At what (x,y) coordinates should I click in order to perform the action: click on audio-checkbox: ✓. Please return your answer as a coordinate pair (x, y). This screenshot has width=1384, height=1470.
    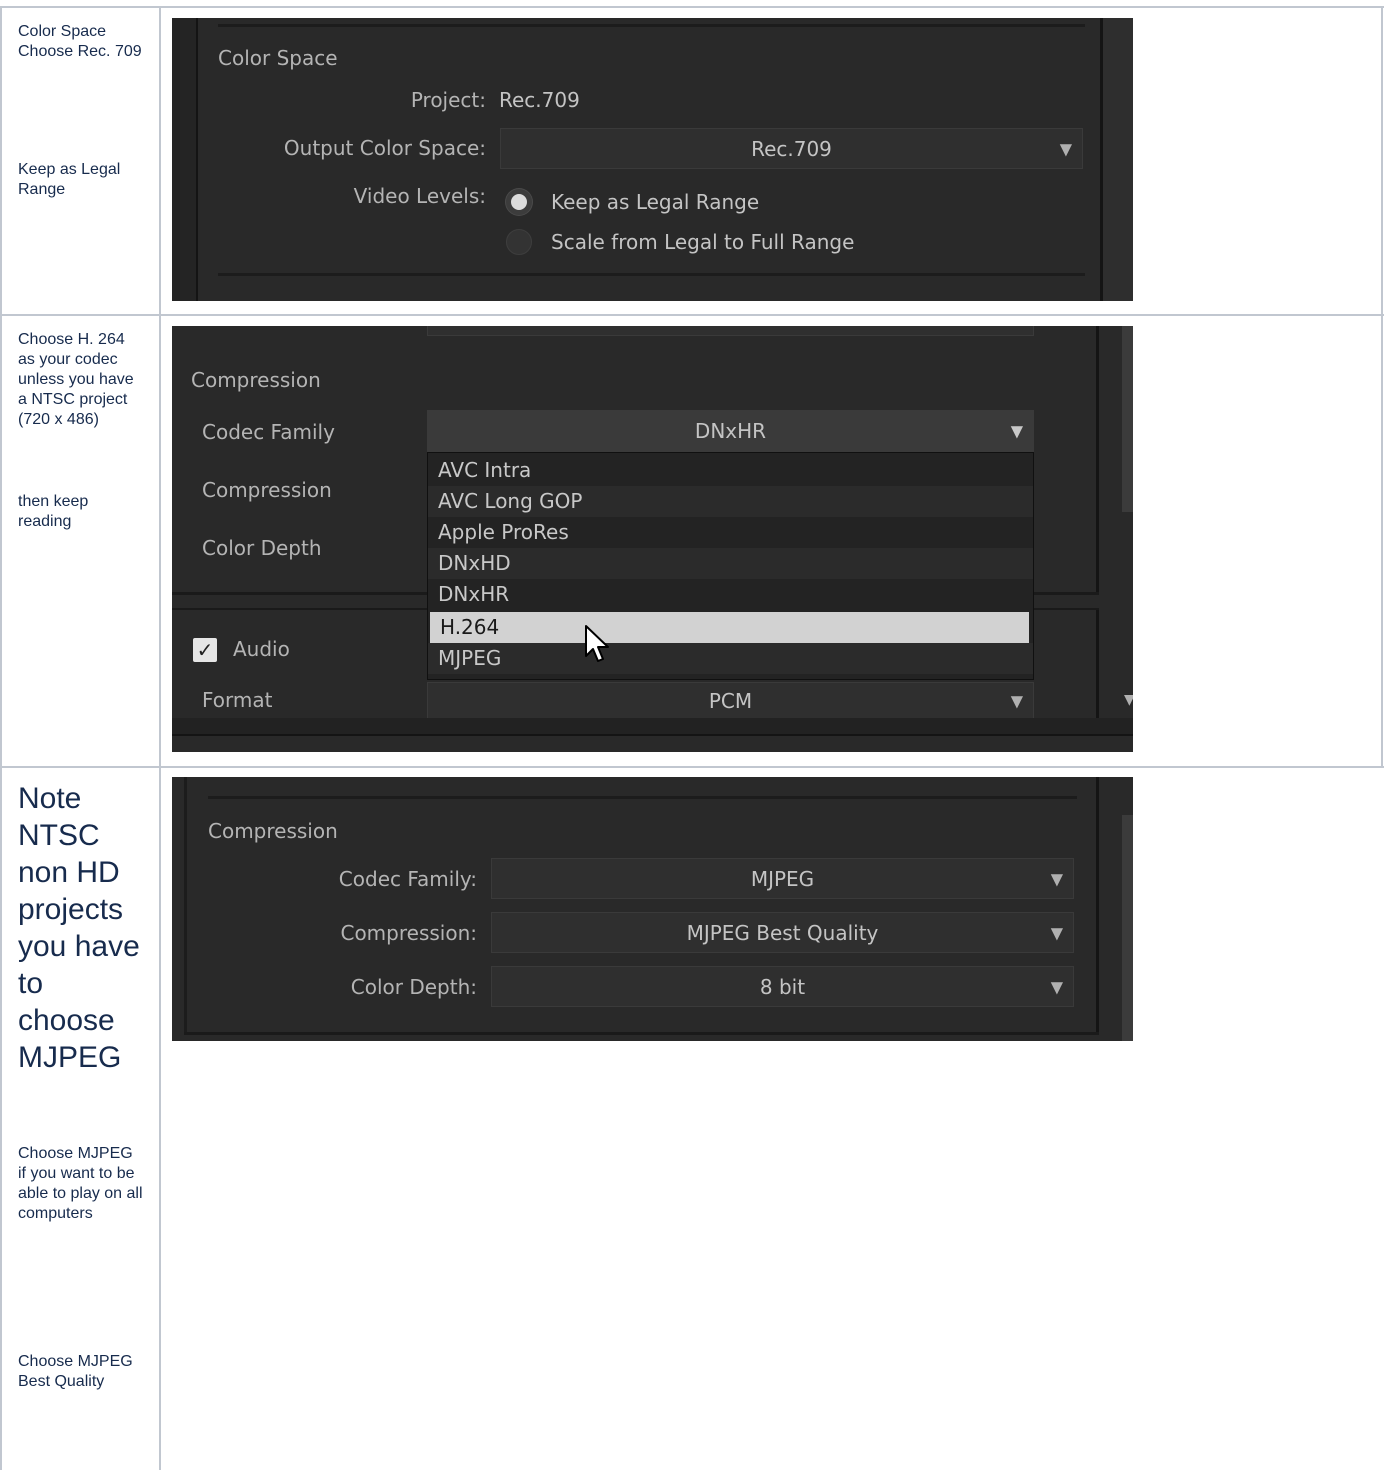
    Looking at the image, I should click on (205, 650).